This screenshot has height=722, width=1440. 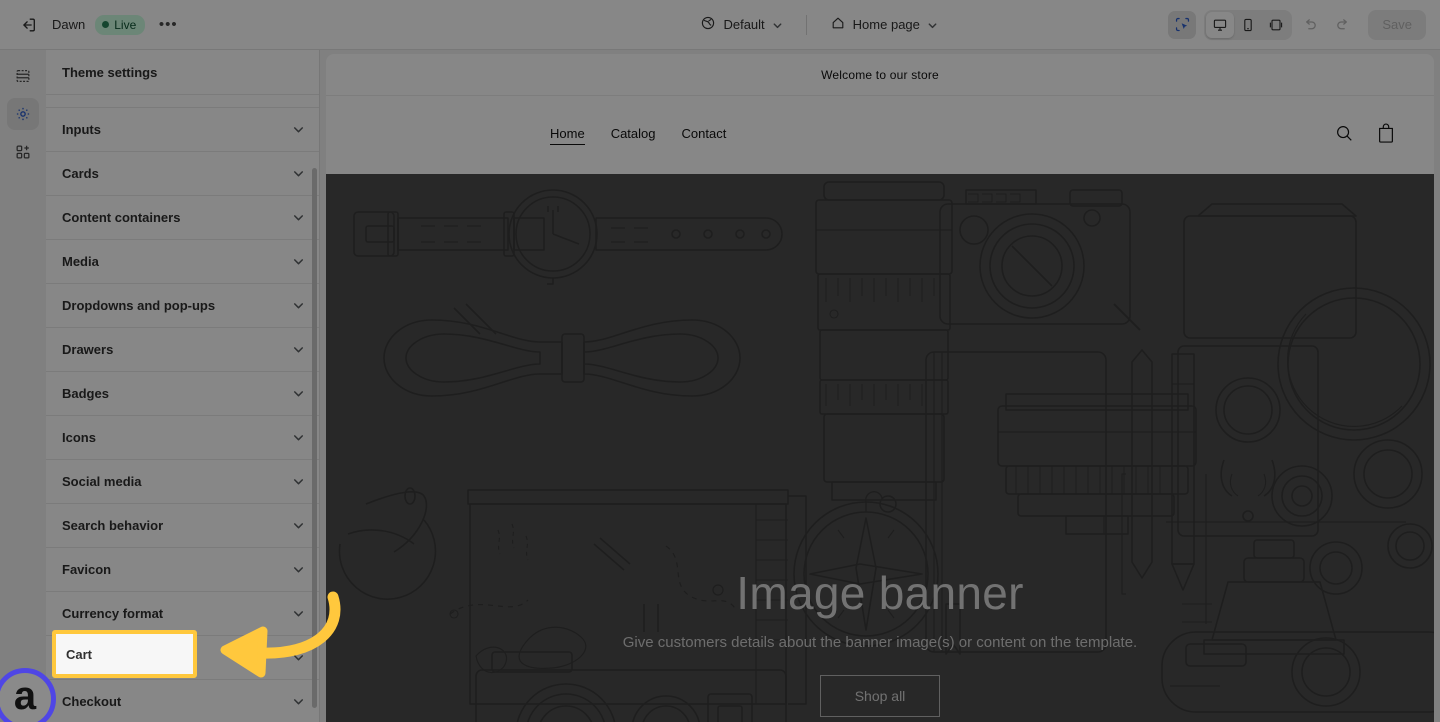 What do you see at coordinates (106, 24) in the screenshot?
I see `status-dot-icon` at bounding box center [106, 24].